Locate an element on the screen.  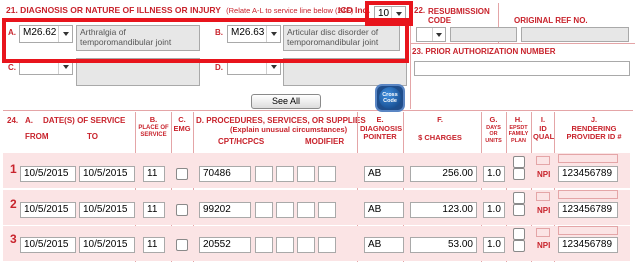
crosscode-logo-icon: Cross Code is located at coordinates (390, 98).